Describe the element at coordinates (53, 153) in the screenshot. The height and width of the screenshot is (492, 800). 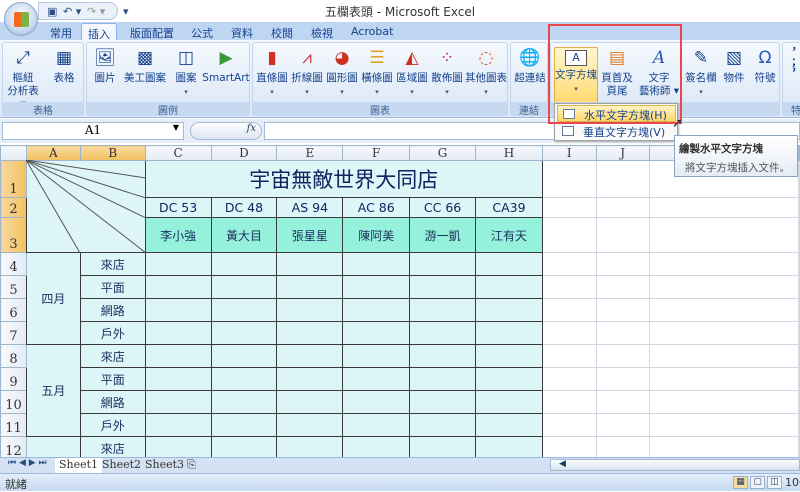
I see `column-header: A` at that location.